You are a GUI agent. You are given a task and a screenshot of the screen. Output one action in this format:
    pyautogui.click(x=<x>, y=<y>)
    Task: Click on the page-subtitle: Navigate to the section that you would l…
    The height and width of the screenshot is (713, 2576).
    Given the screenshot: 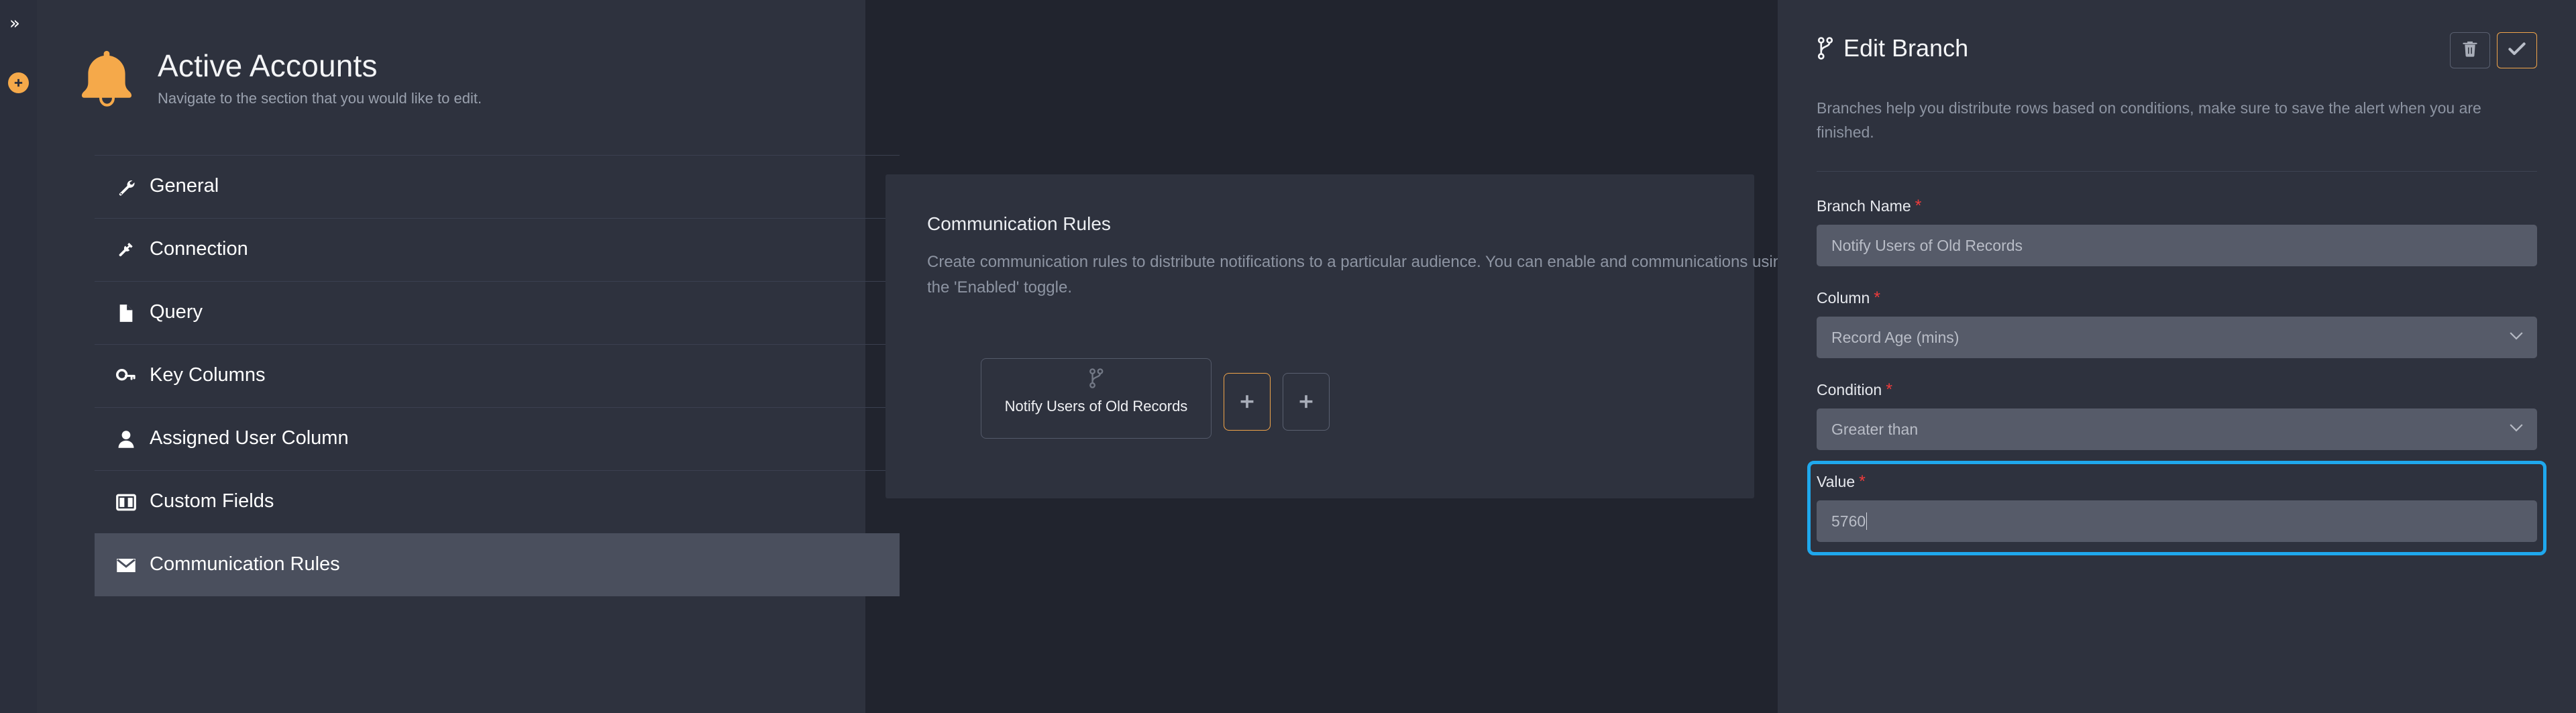 What is the action you would take?
    pyautogui.click(x=320, y=98)
    